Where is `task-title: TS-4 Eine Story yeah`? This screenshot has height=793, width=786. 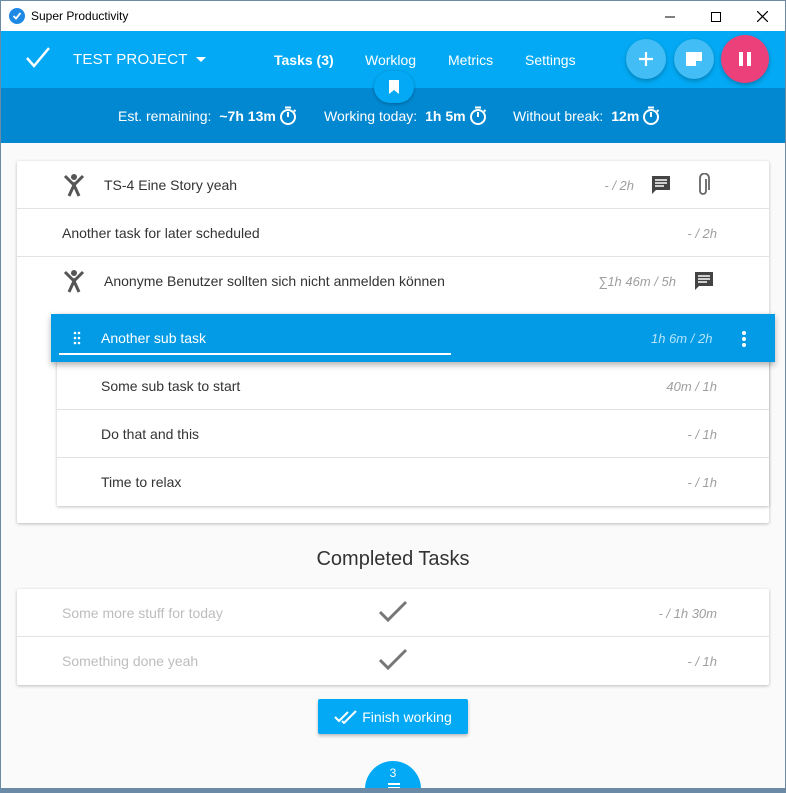 task-title: TS-4 Eine Story yeah is located at coordinates (171, 185).